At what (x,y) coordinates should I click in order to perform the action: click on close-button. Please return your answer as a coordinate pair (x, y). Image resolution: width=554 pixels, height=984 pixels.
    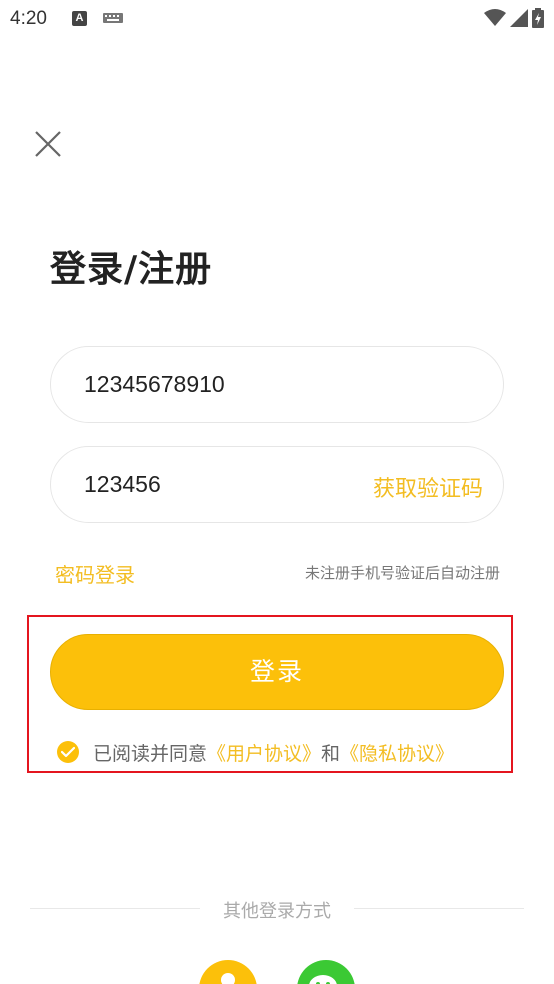
    Looking at the image, I should click on (48, 144).